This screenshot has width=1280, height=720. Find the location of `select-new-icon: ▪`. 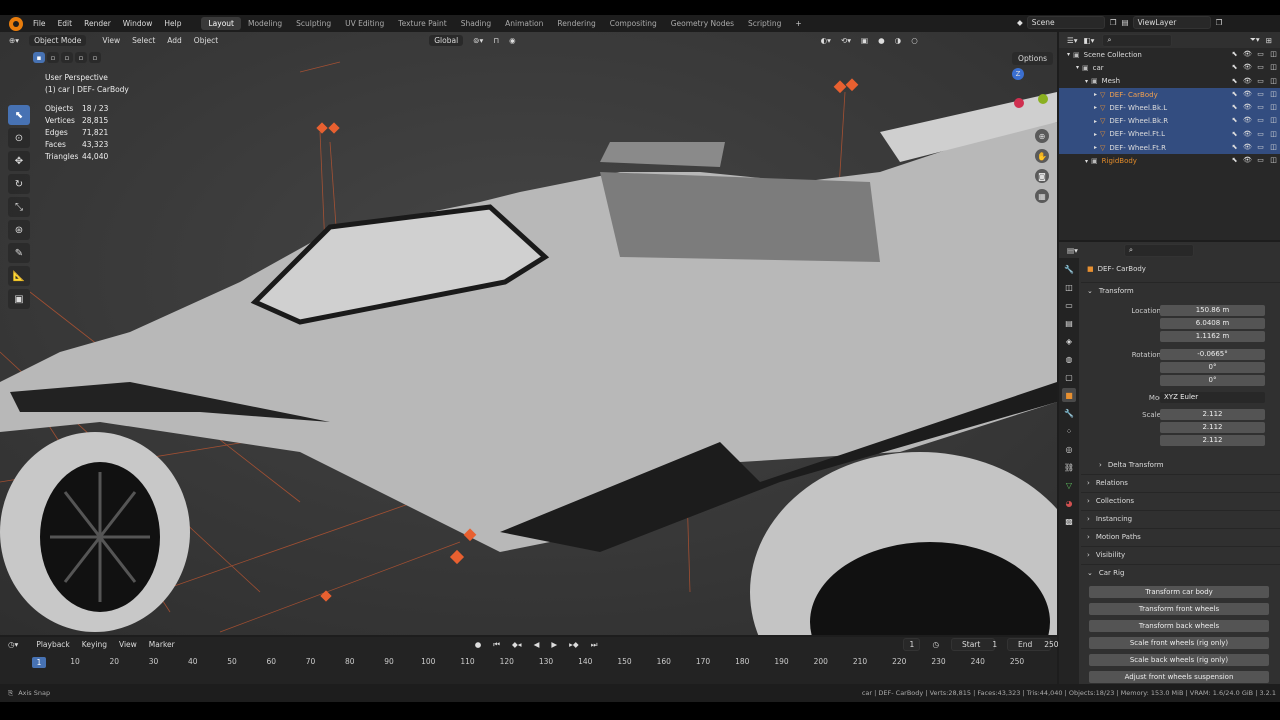

select-new-icon: ▪ is located at coordinates (39, 57).